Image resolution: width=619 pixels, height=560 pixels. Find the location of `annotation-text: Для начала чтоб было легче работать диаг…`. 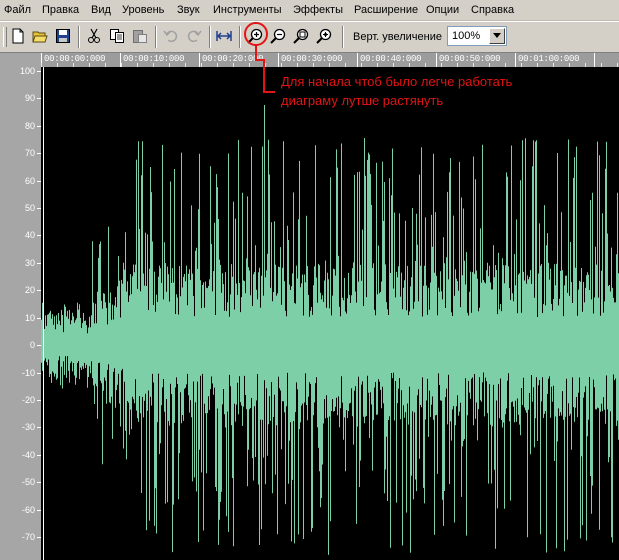

annotation-text: Для начала чтоб было легче работать диаг… is located at coordinates (396, 91).